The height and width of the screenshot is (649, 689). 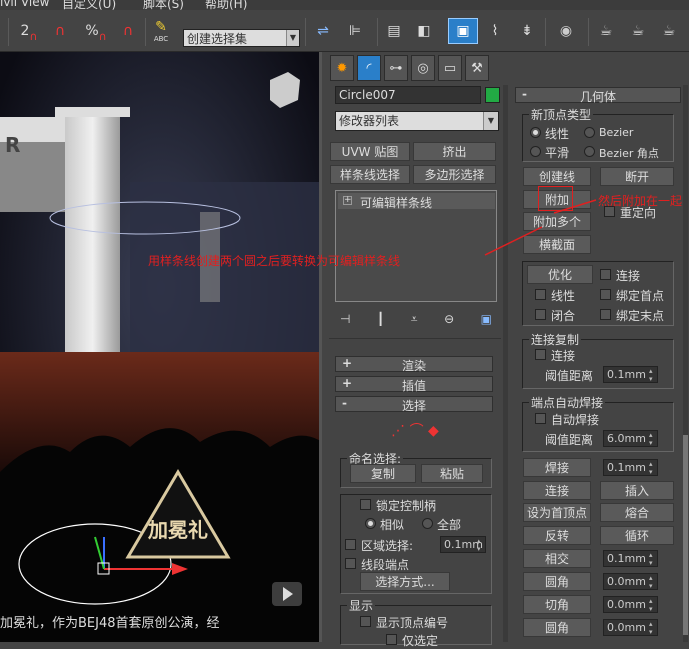 What do you see at coordinates (540, 227) in the screenshot?
I see `annotation-arrows` at bounding box center [540, 227].